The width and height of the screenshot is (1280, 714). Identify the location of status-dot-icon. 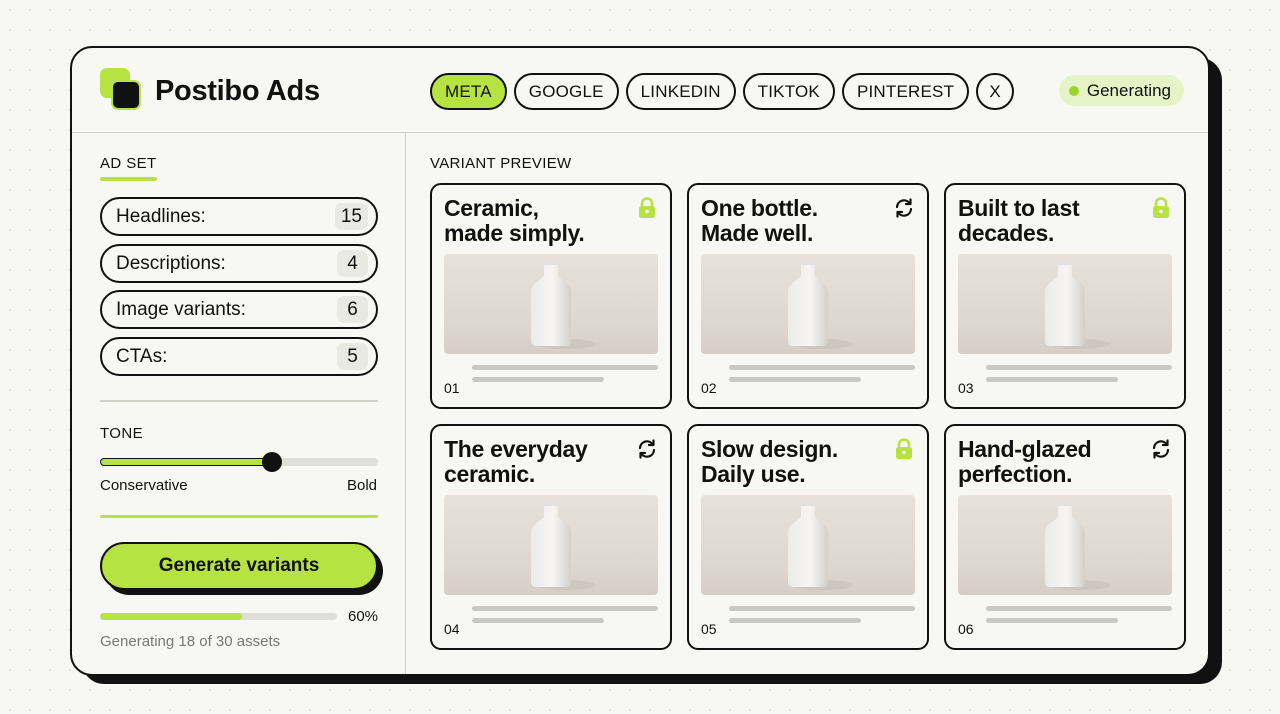
(1073, 90).